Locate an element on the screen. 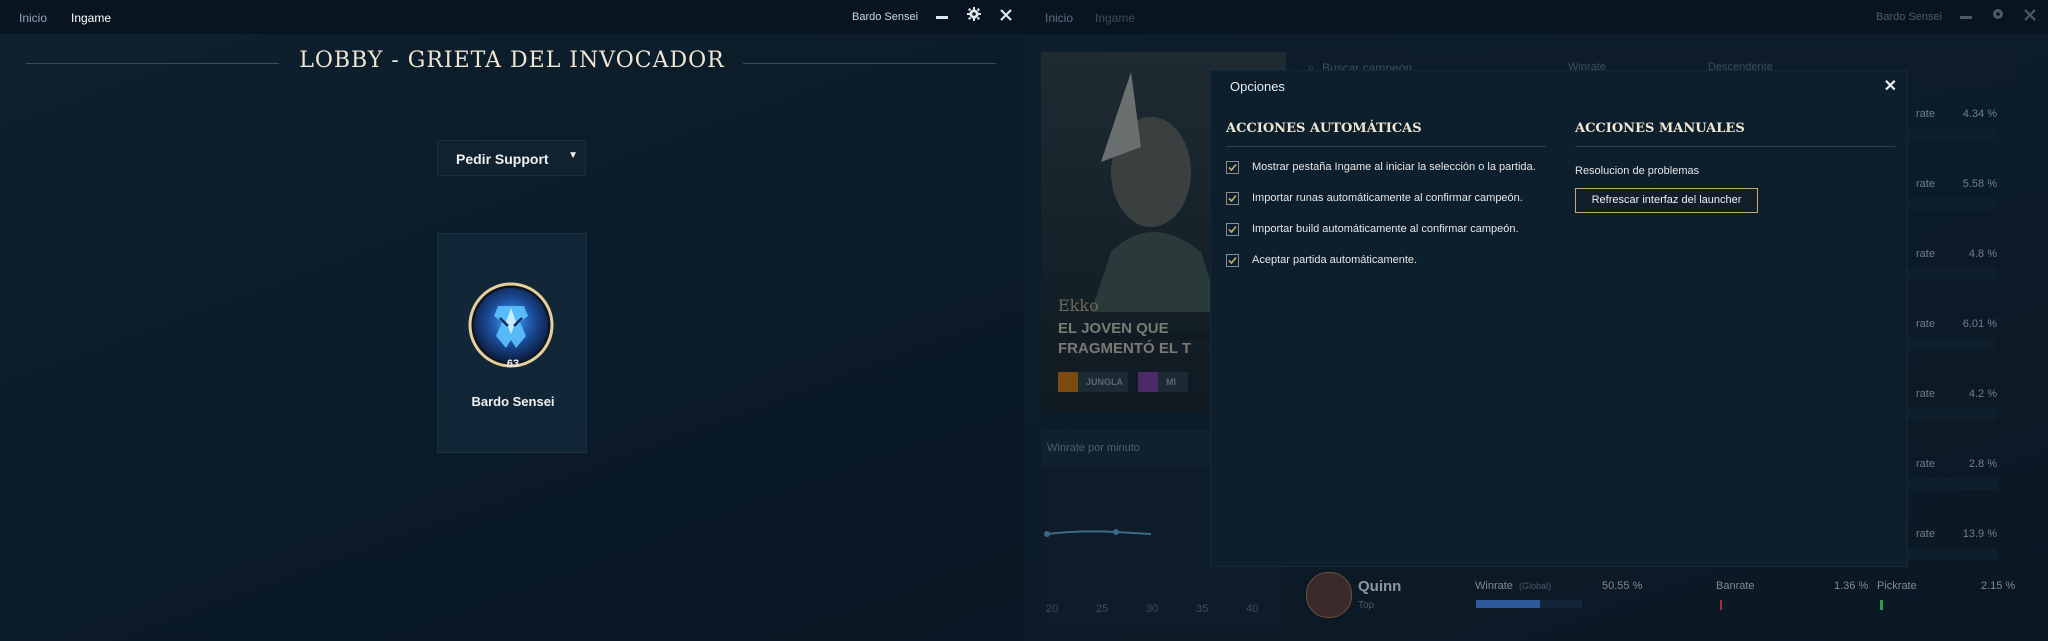  jungle-icon is located at coordinates (1068, 382).